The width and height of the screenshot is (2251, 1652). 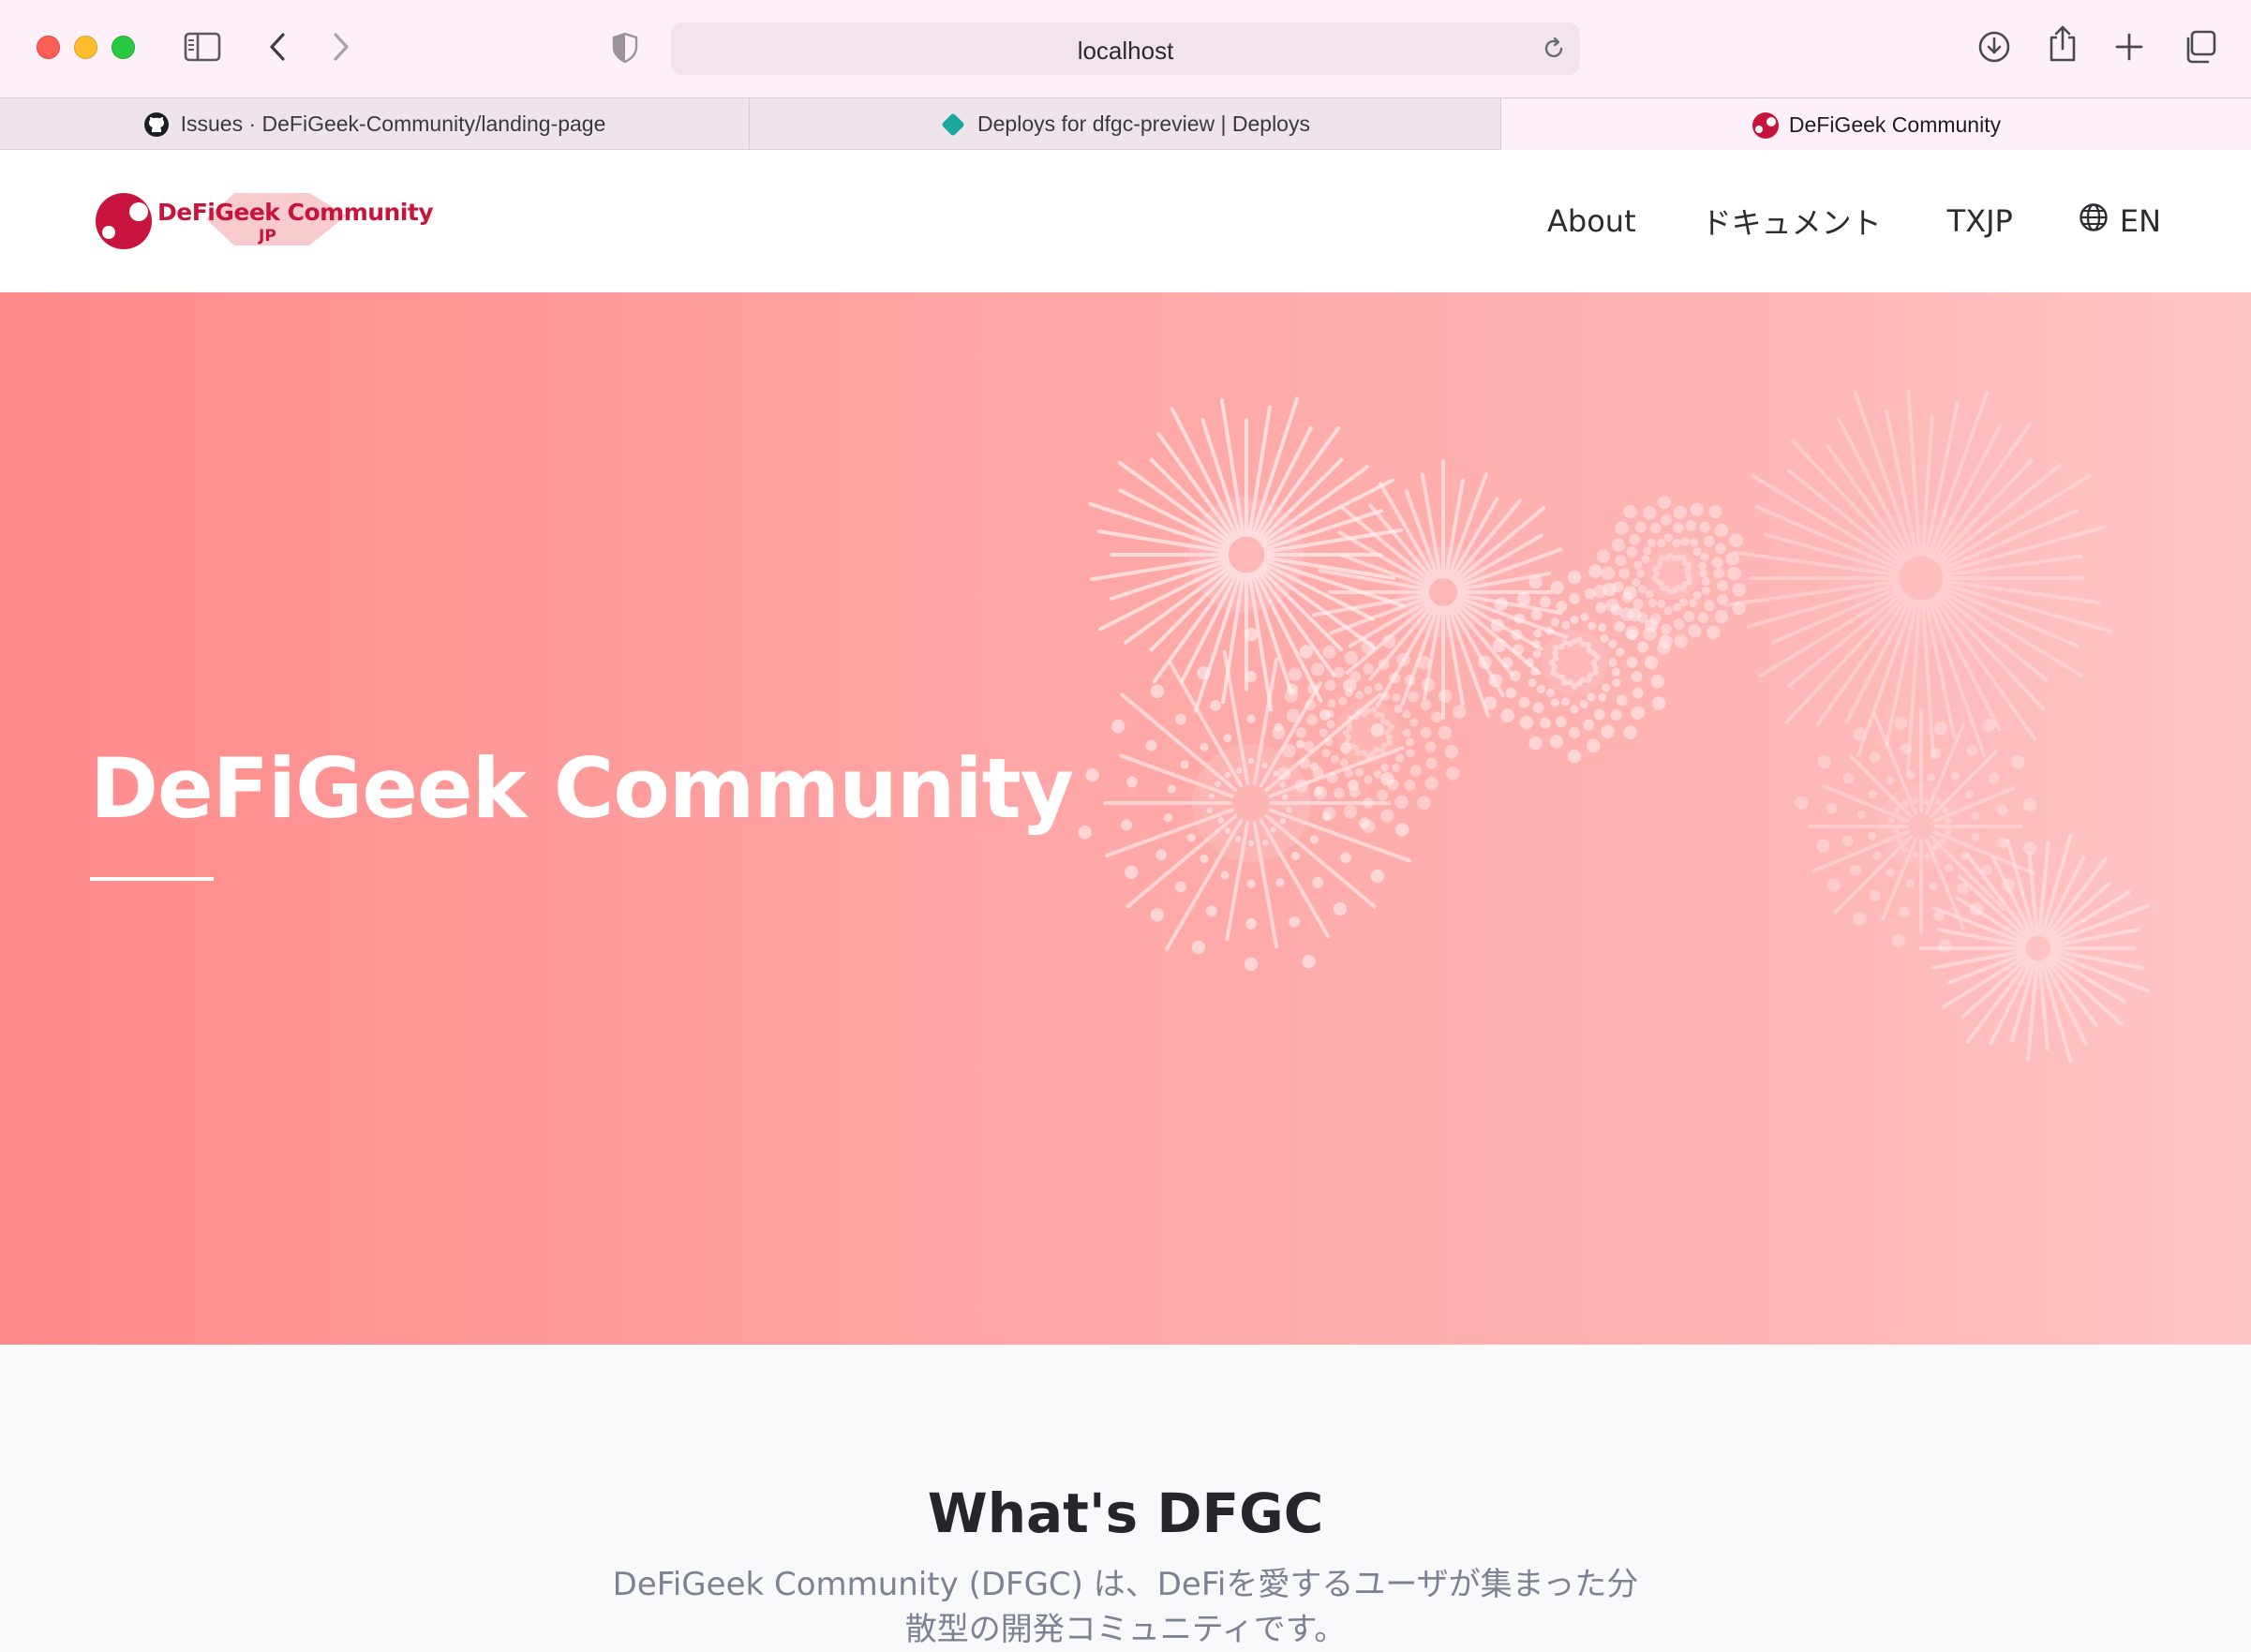 What do you see at coordinates (2140, 221) in the screenshot?
I see `language-label: EN` at bounding box center [2140, 221].